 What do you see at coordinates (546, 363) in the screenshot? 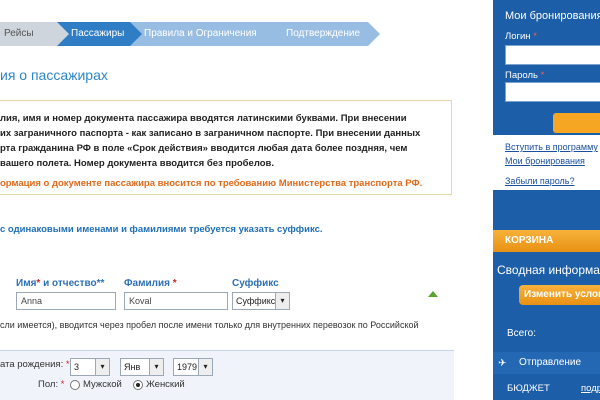
I see `departure-header: ✈ Отправление` at bounding box center [546, 363].